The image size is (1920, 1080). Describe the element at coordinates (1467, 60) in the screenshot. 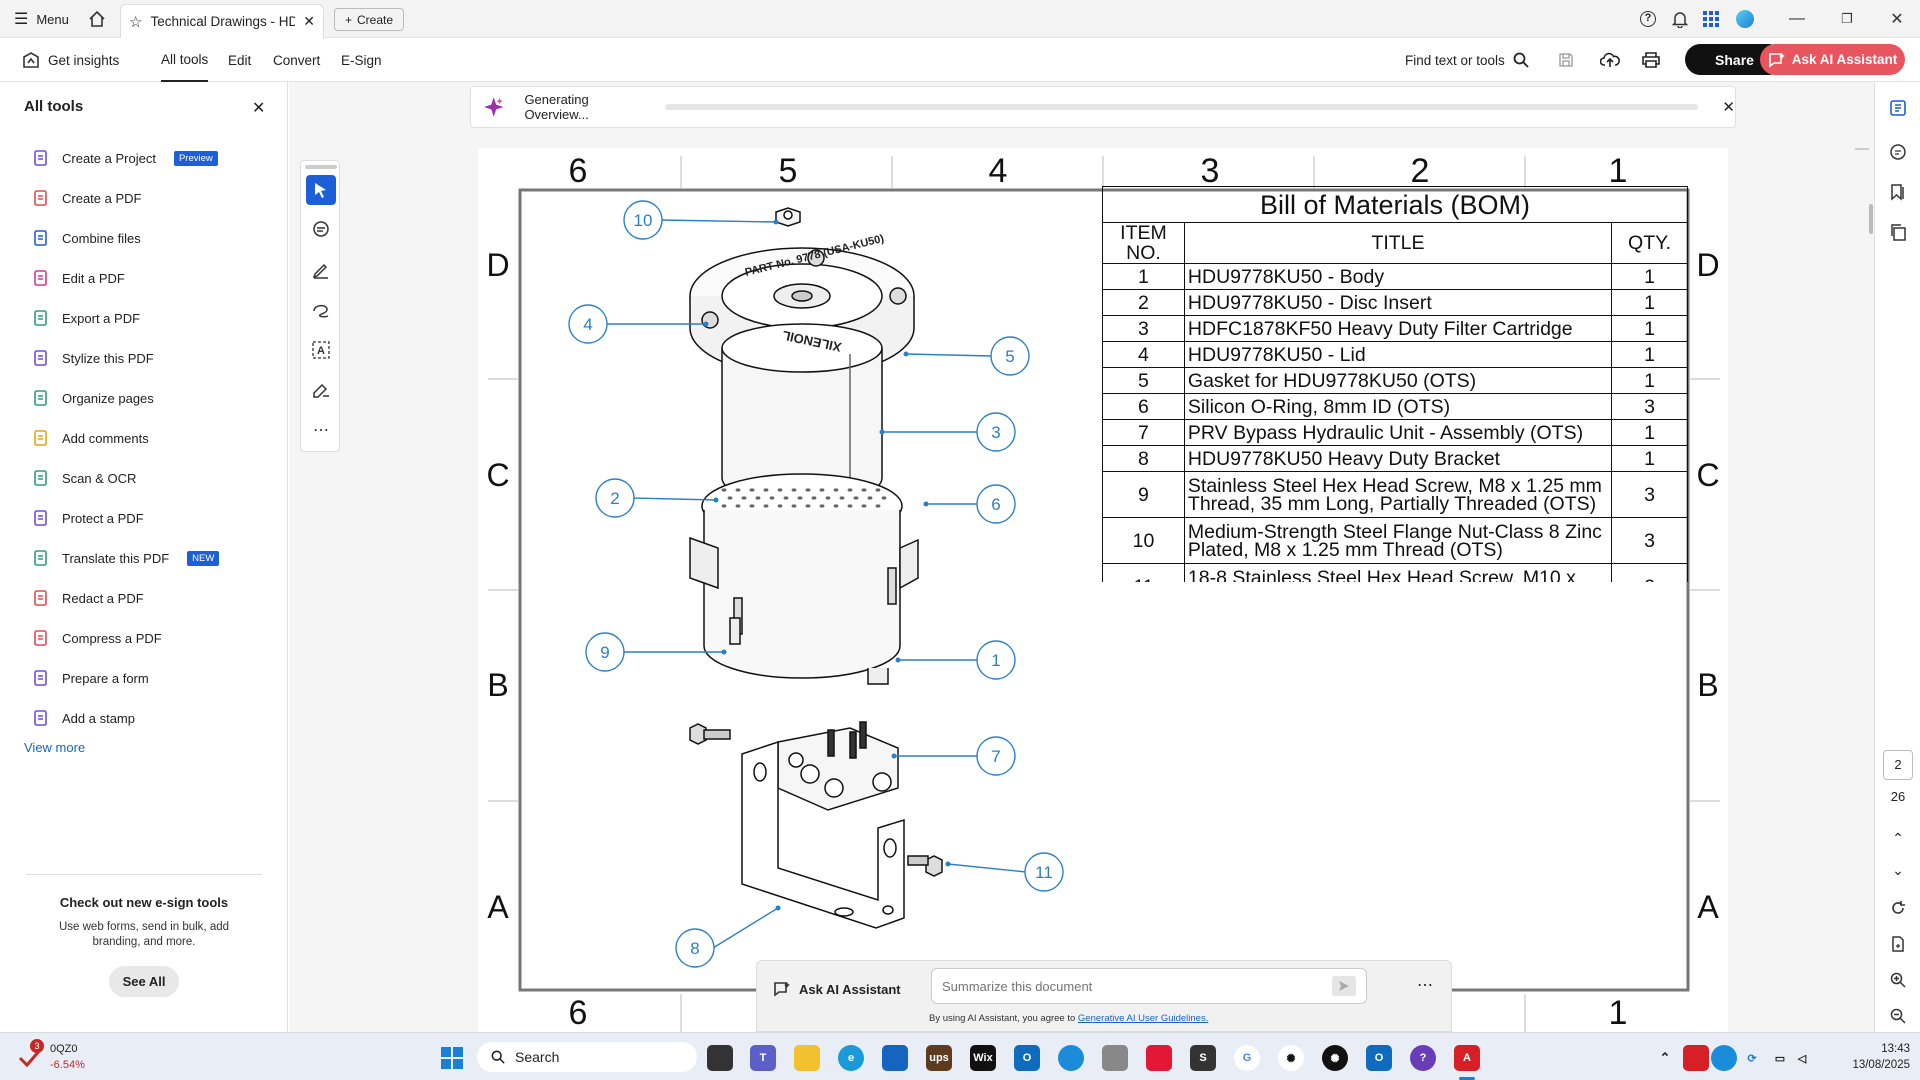

I see `find-text-button: Find text or tools` at that location.